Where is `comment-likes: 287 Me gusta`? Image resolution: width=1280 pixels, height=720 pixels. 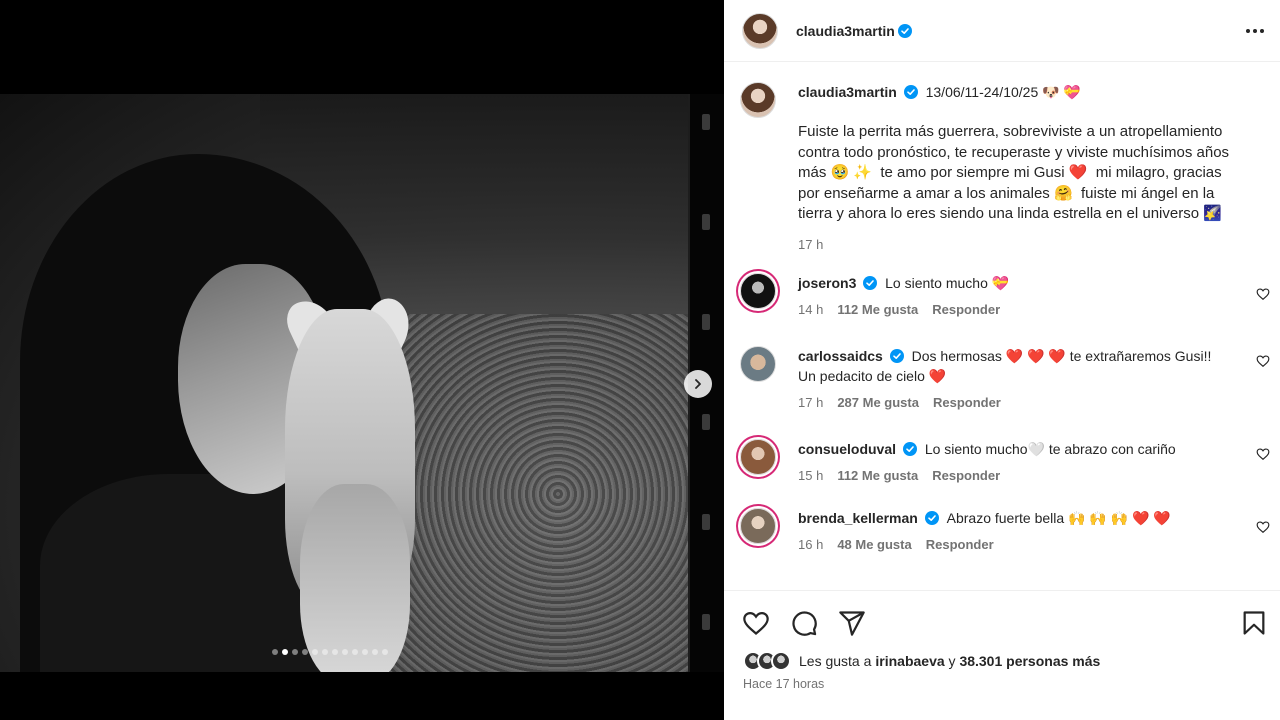 comment-likes: 287 Me gusta is located at coordinates (878, 403).